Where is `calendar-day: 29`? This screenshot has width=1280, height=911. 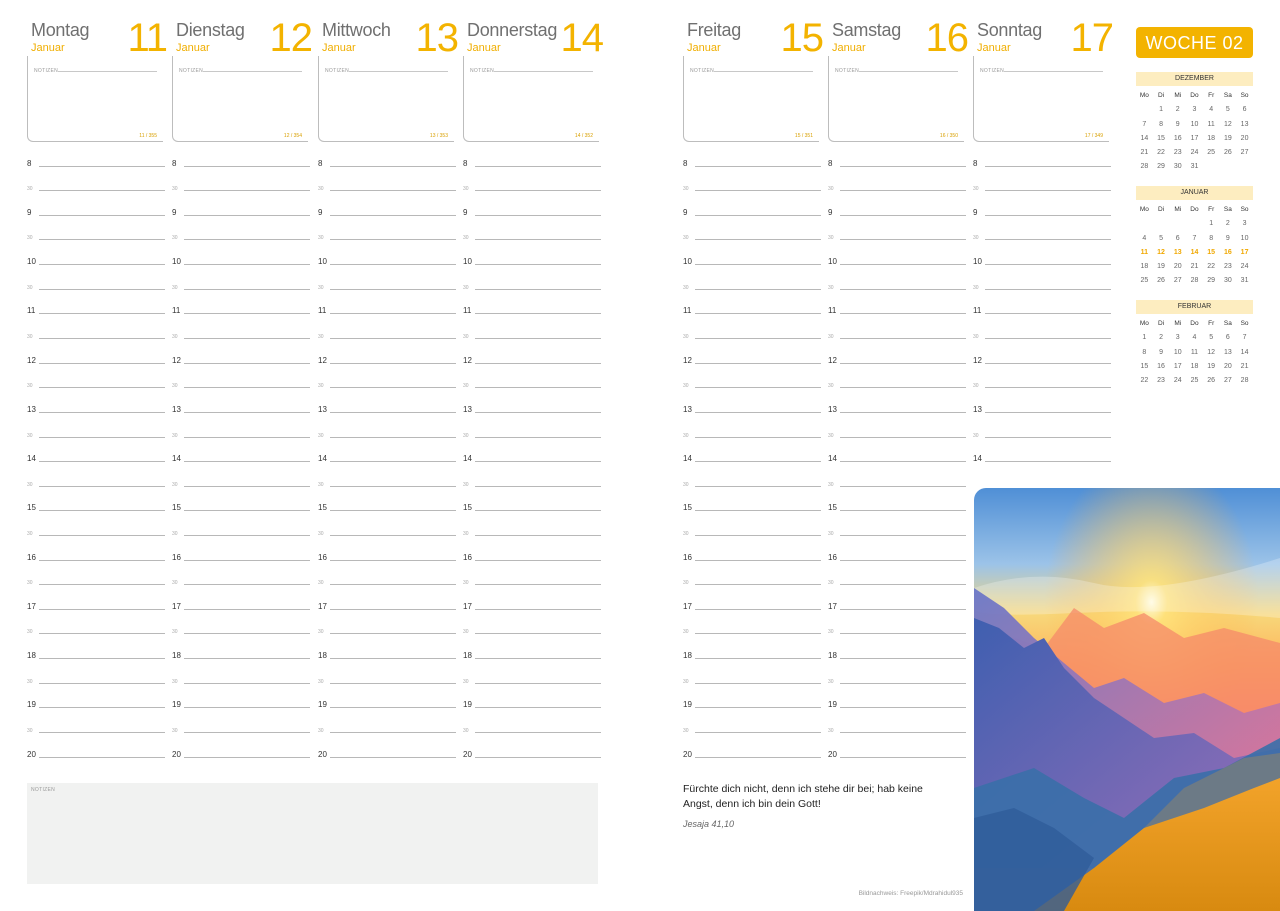 calendar-day: 29 is located at coordinates (1161, 167).